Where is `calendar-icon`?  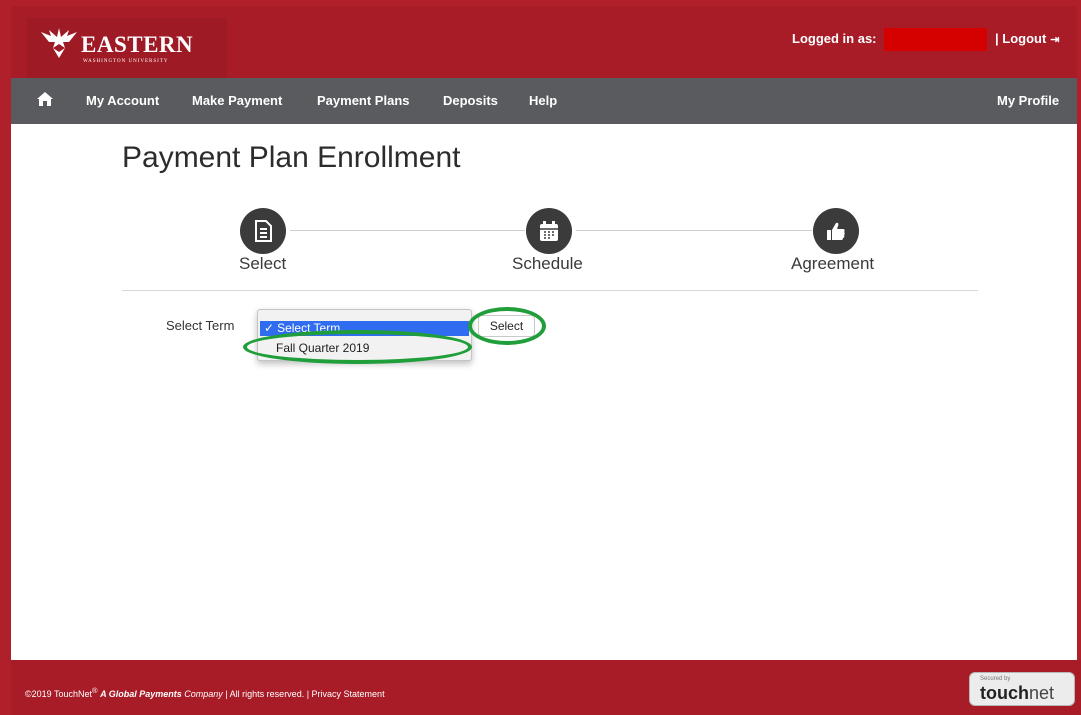 calendar-icon is located at coordinates (549, 231).